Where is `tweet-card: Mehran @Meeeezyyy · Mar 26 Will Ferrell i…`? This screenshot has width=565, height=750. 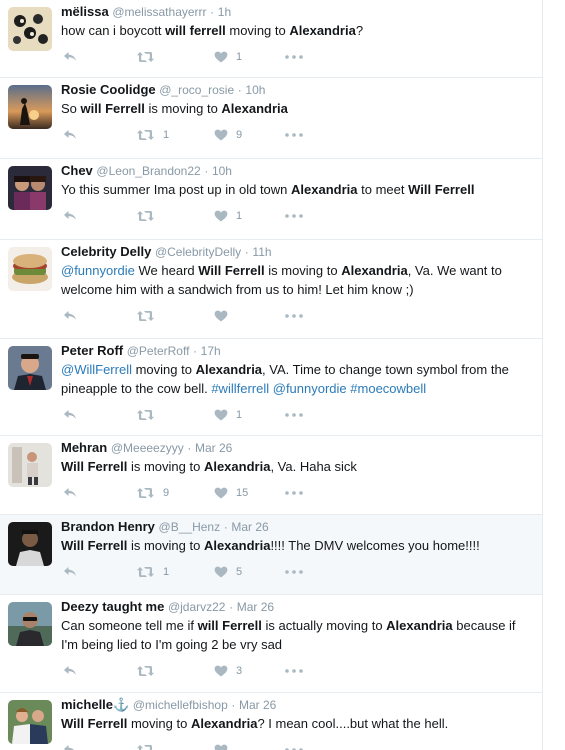 tweet-card: Mehran @Meeeezyyy · Mar 26 Will Ferrell i… is located at coordinates (271, 475).